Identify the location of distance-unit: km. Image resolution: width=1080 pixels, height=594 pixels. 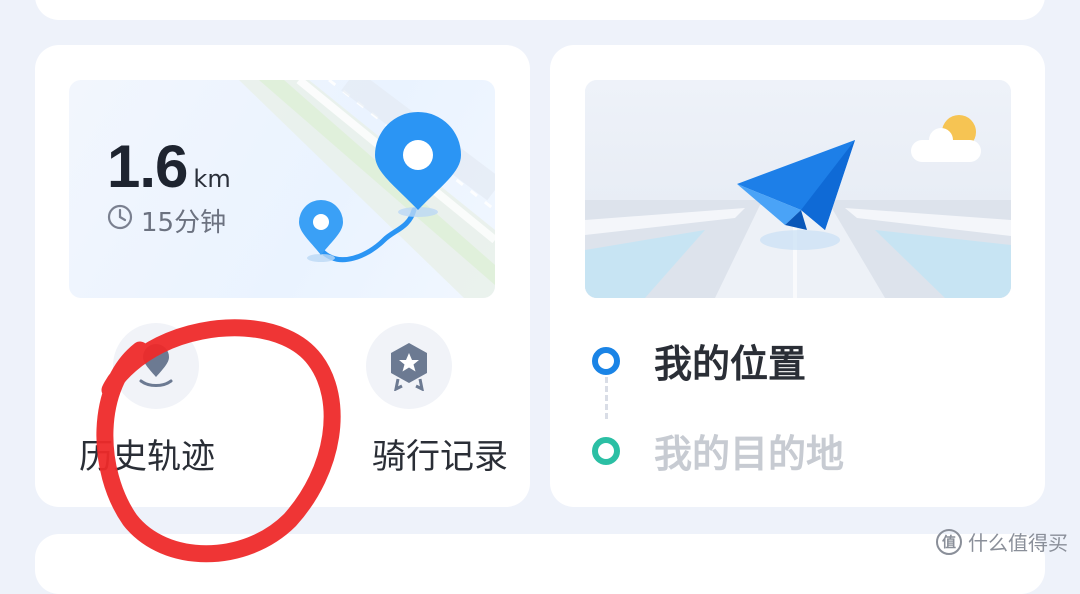
(212, 179).